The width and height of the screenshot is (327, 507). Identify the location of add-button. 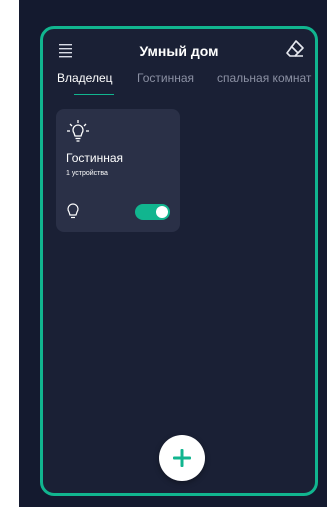
(182, 458).